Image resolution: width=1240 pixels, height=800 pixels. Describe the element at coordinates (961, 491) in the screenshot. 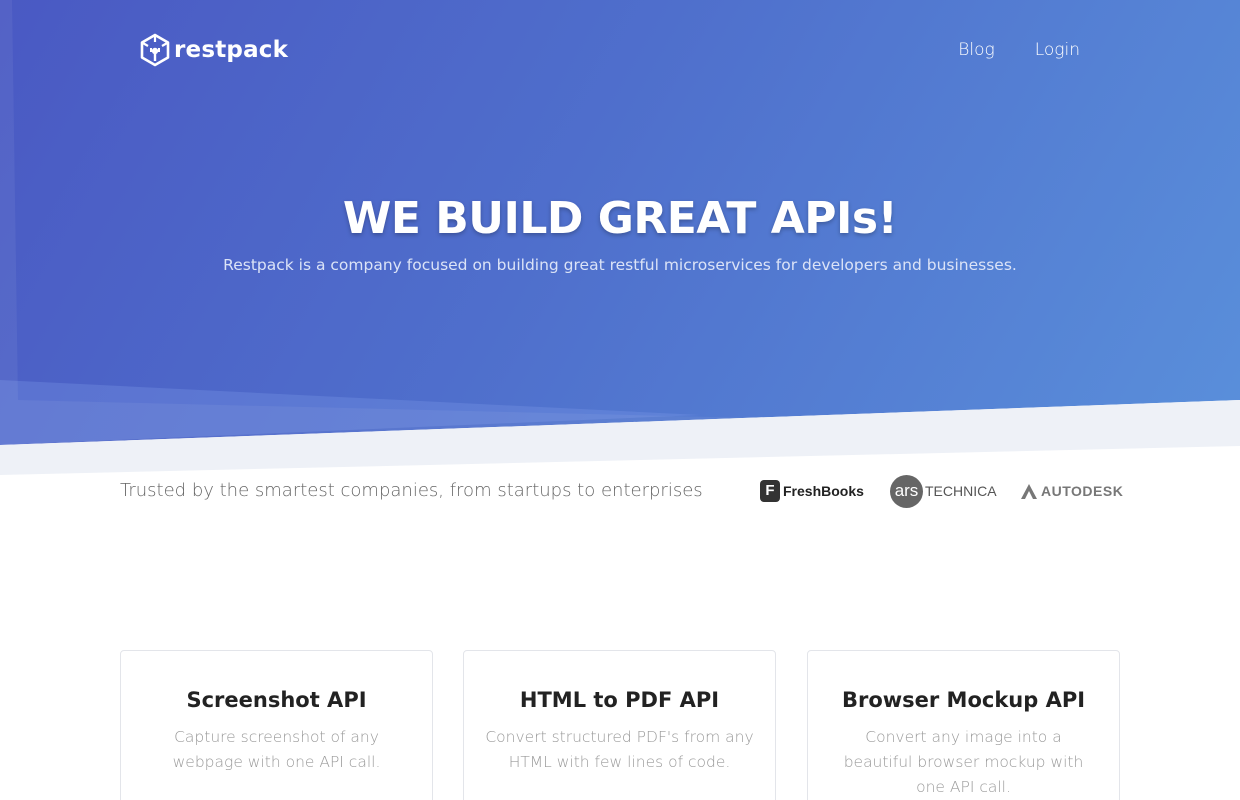

I see `ars-technica-wordmark: TECHNICA` at that location.